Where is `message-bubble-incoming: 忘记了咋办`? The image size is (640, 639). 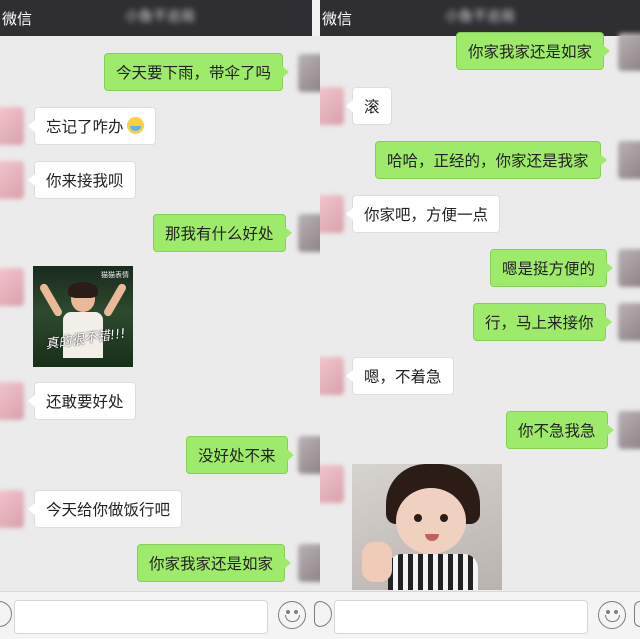
message-bubble-incoming: 忘记了咋办 is located at coordinates (92, 126).